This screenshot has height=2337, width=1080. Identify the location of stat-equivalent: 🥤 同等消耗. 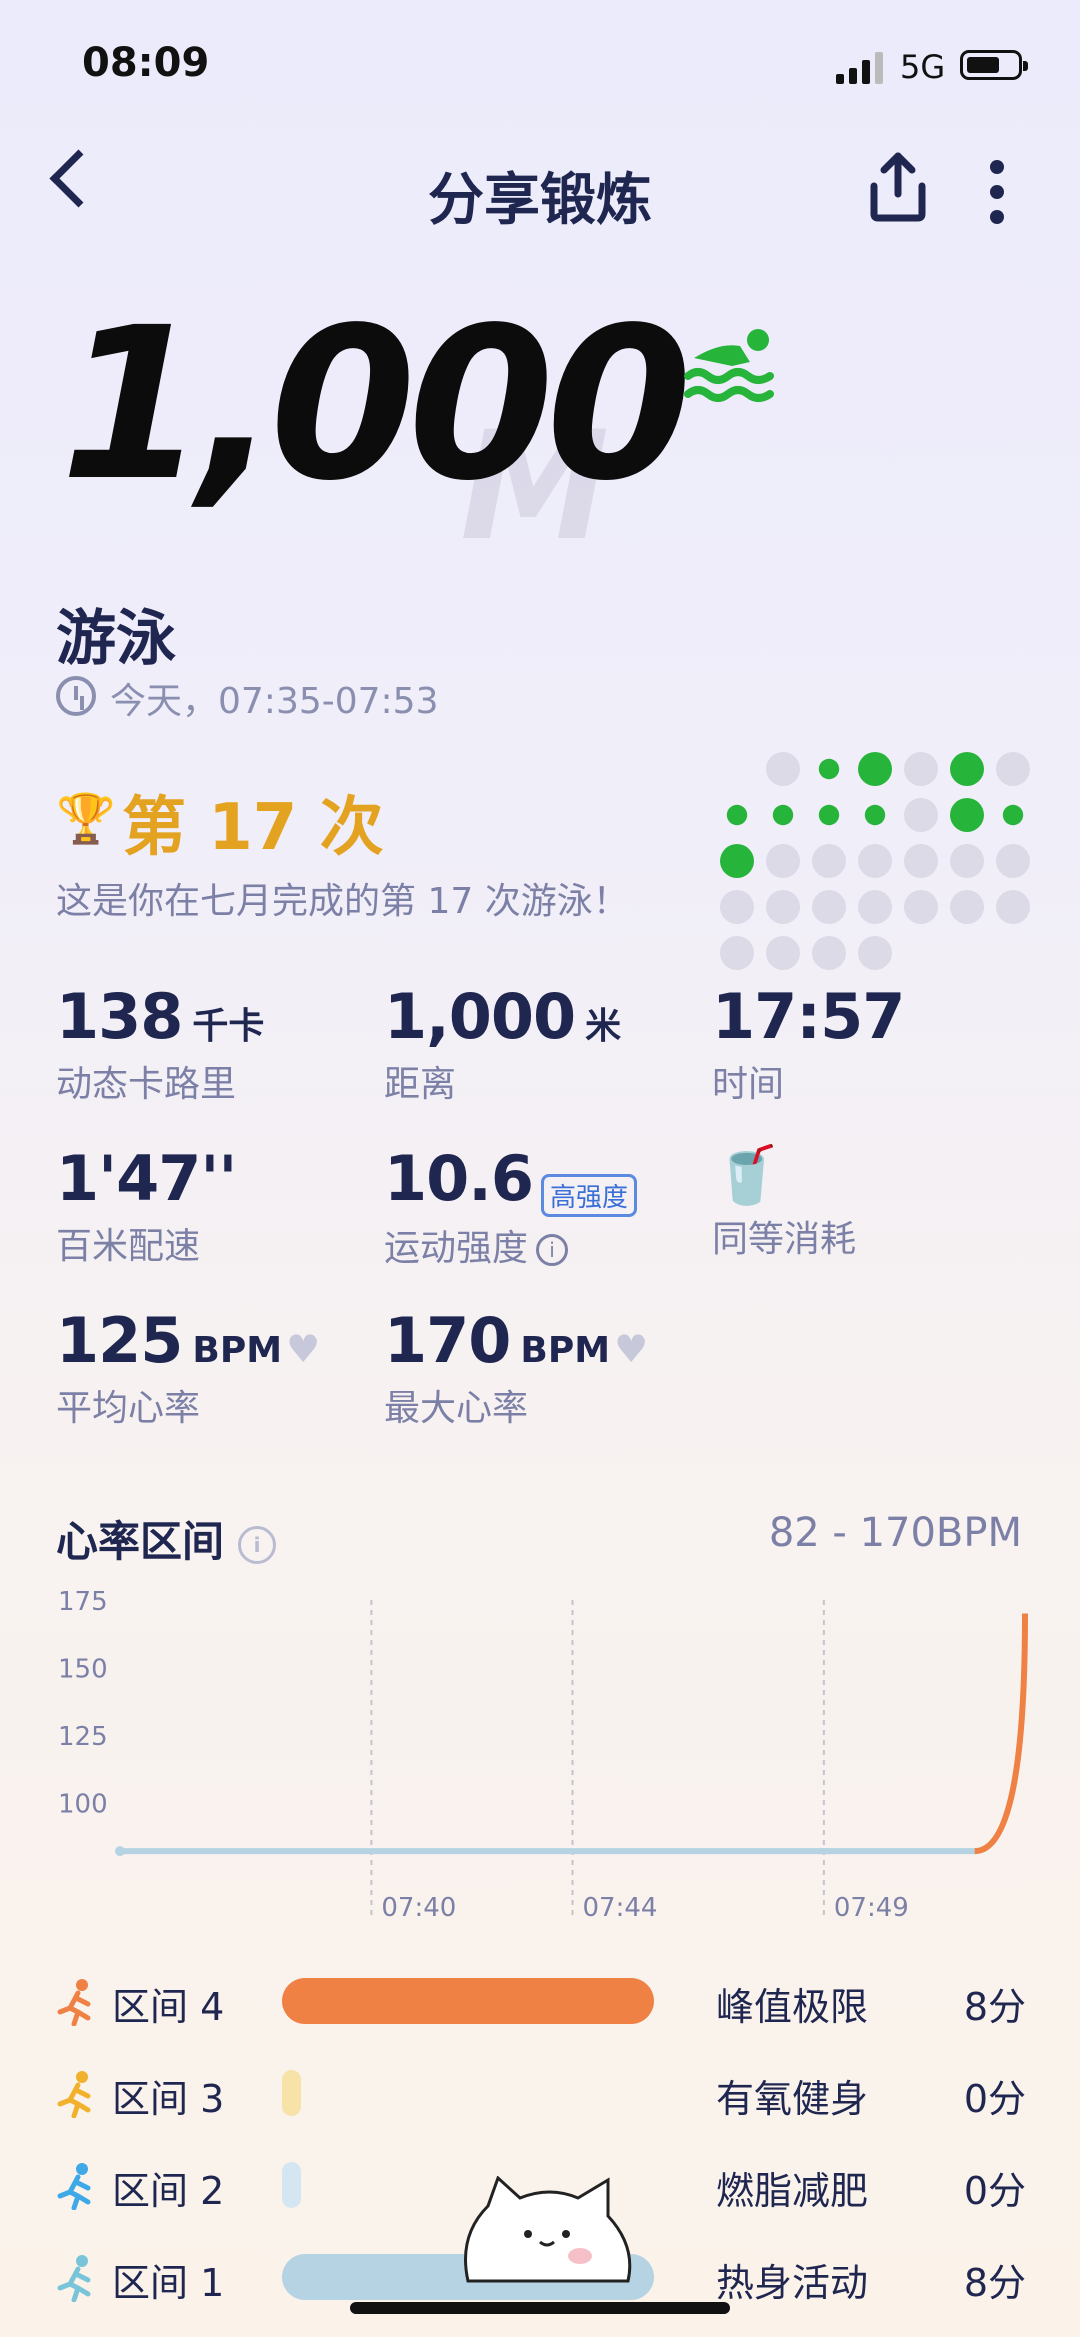
(784, 1202).